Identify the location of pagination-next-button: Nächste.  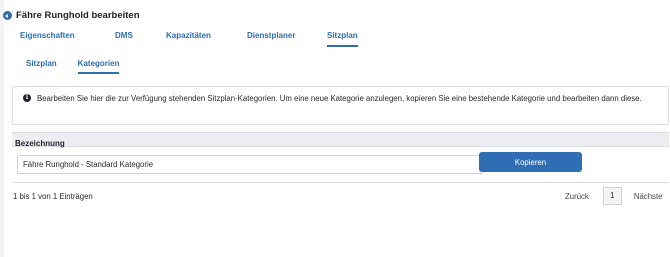
(648, 196).